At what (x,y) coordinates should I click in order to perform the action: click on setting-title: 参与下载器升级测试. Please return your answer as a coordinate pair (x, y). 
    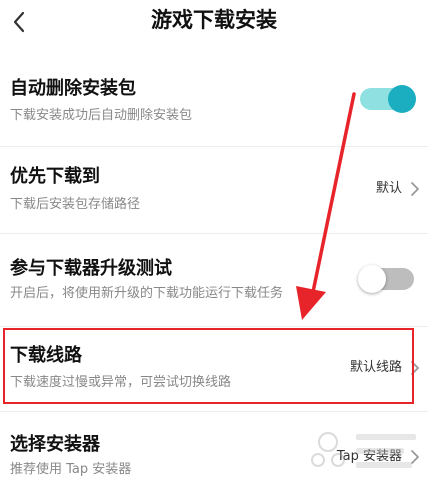
    Looking at the image, I should click on (91, 268).